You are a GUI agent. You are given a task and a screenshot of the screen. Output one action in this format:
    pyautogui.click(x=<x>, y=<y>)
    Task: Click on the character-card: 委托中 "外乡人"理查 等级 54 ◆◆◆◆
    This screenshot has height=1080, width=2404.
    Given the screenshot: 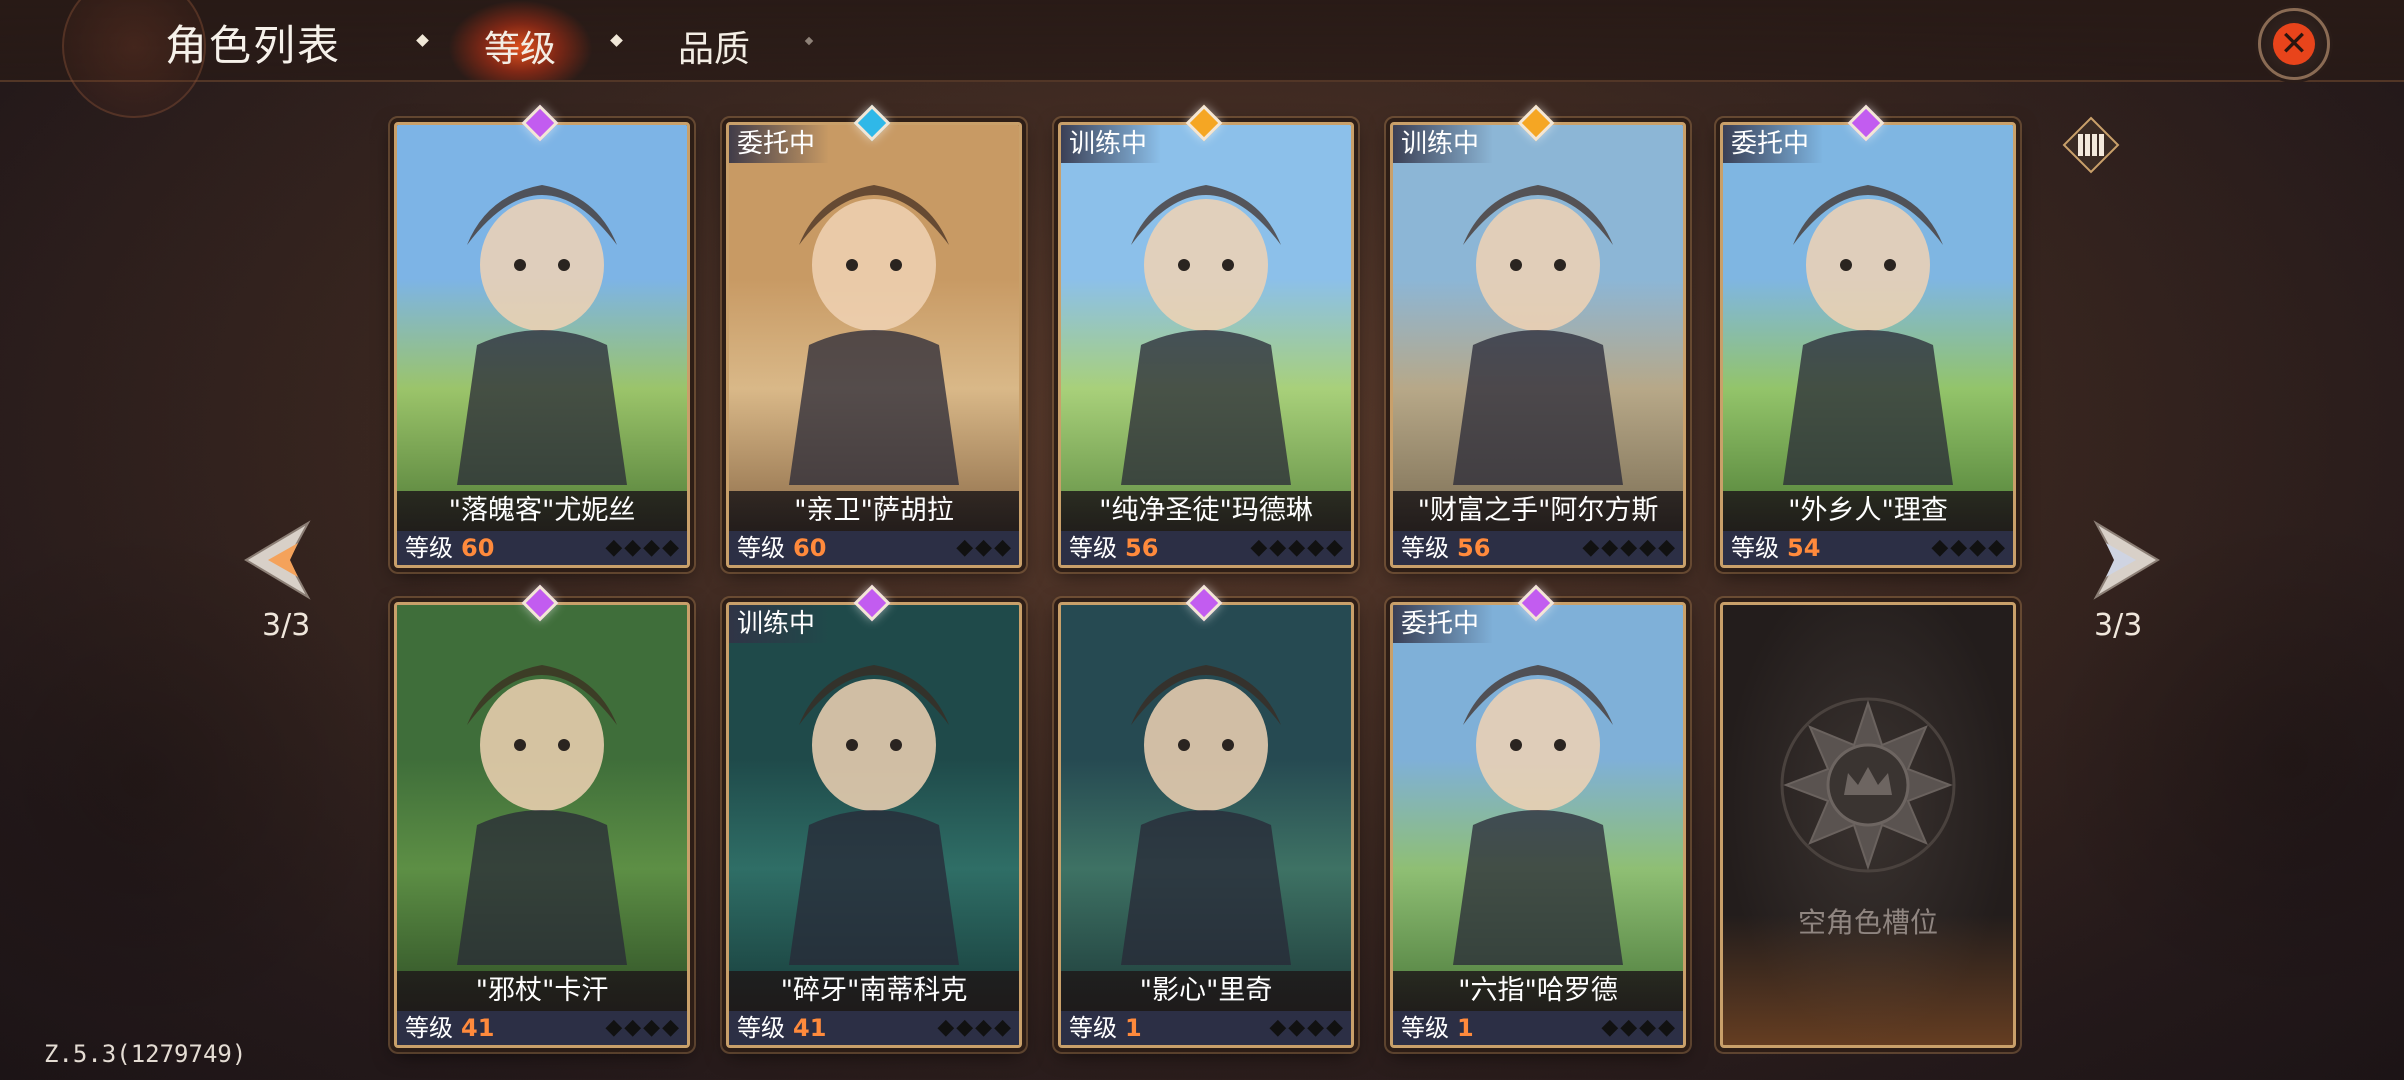 What is the action you would take?
    pyautogui.click(x=1868, y=345)
    